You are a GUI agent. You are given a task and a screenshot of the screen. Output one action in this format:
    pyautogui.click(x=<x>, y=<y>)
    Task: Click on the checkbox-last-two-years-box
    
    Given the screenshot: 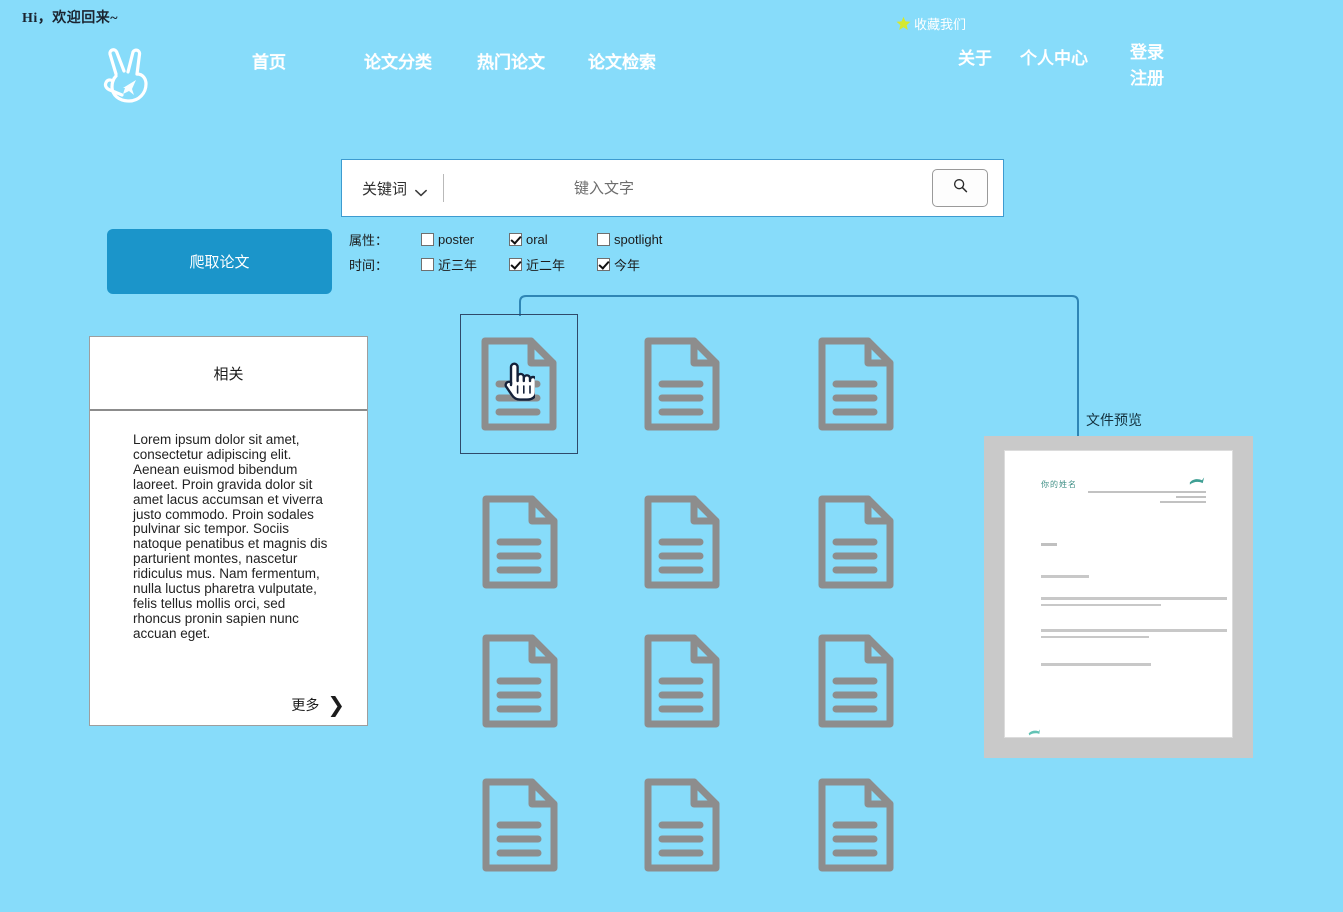 What is the action you would take?
    pyautogui.click(x=515, y=264)
    